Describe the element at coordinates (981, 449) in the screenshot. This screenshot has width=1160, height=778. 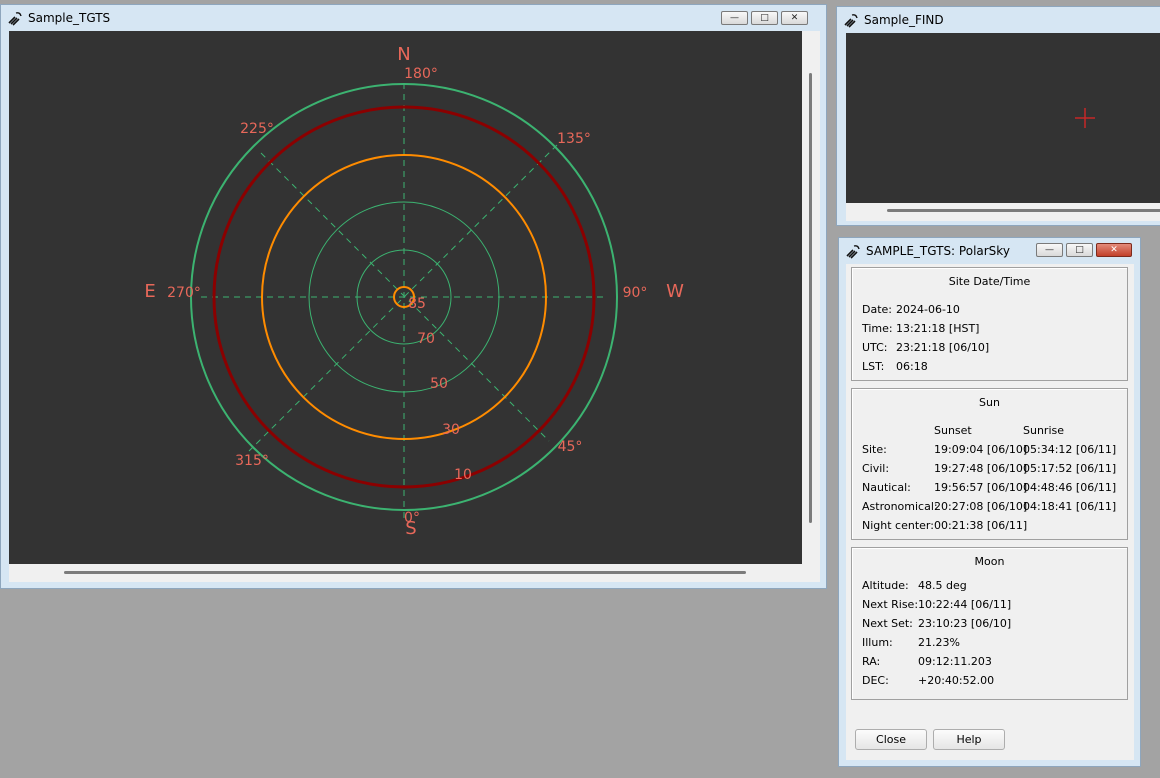
I see `sunset-value: 19:09:04 [06/10]` at that location.